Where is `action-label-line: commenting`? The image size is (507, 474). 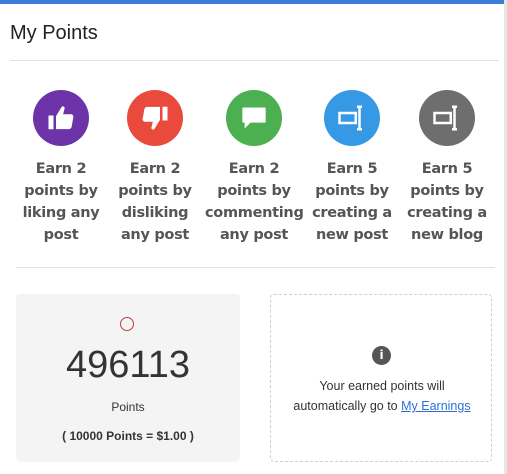 action-label-line: commenting is located at coordinates (254, 213).